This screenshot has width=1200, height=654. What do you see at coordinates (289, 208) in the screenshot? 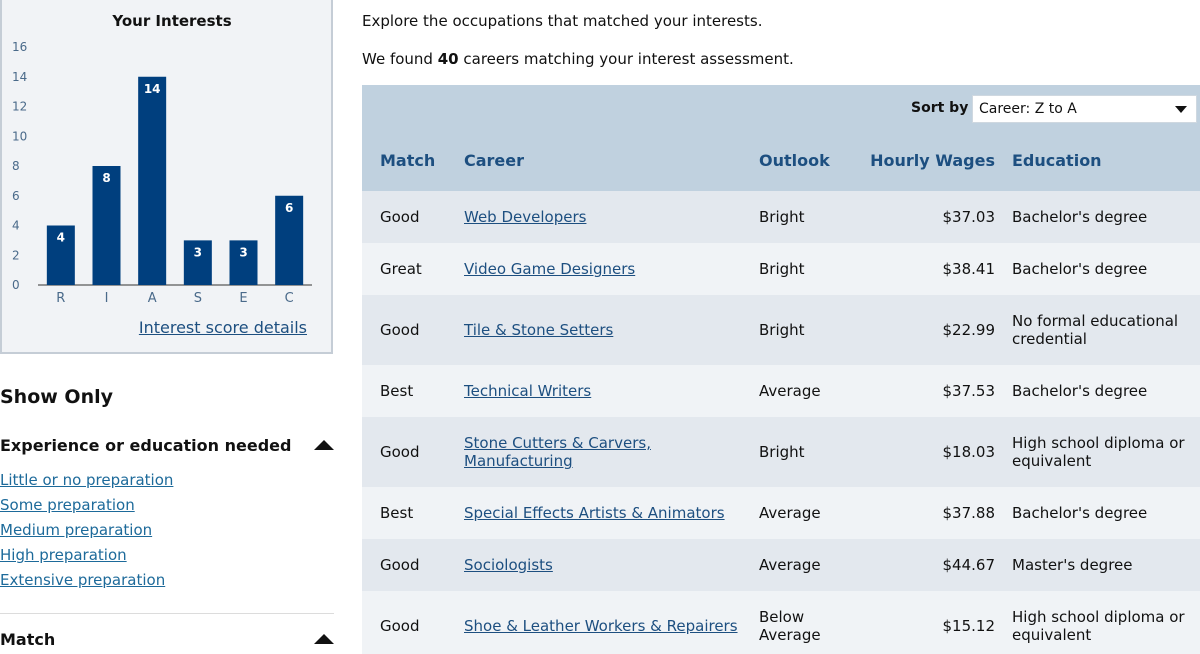
I see `bar-value-label: 6` at bounding box center [289, 208].